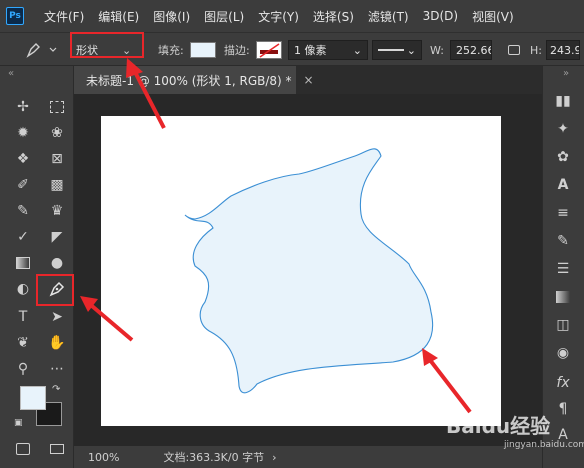 The image size is (584, 468). I want to click on fill-control: 填充:, so click(187, 50).